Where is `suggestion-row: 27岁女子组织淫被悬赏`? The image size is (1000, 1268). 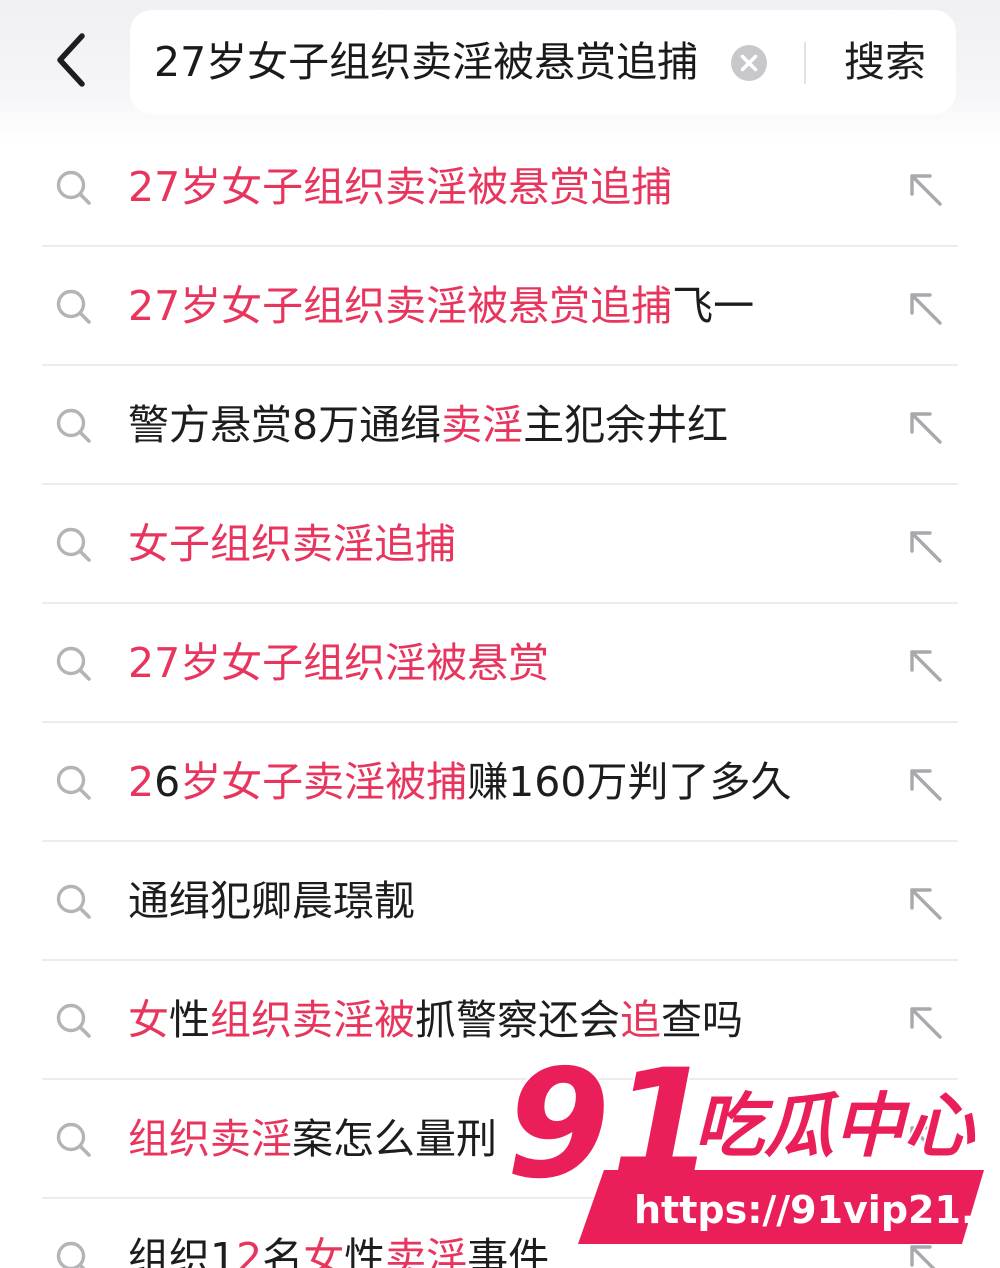
suggestion-row: 27岁女子组织淫被悬赏 is located at coordinates (500, 663).